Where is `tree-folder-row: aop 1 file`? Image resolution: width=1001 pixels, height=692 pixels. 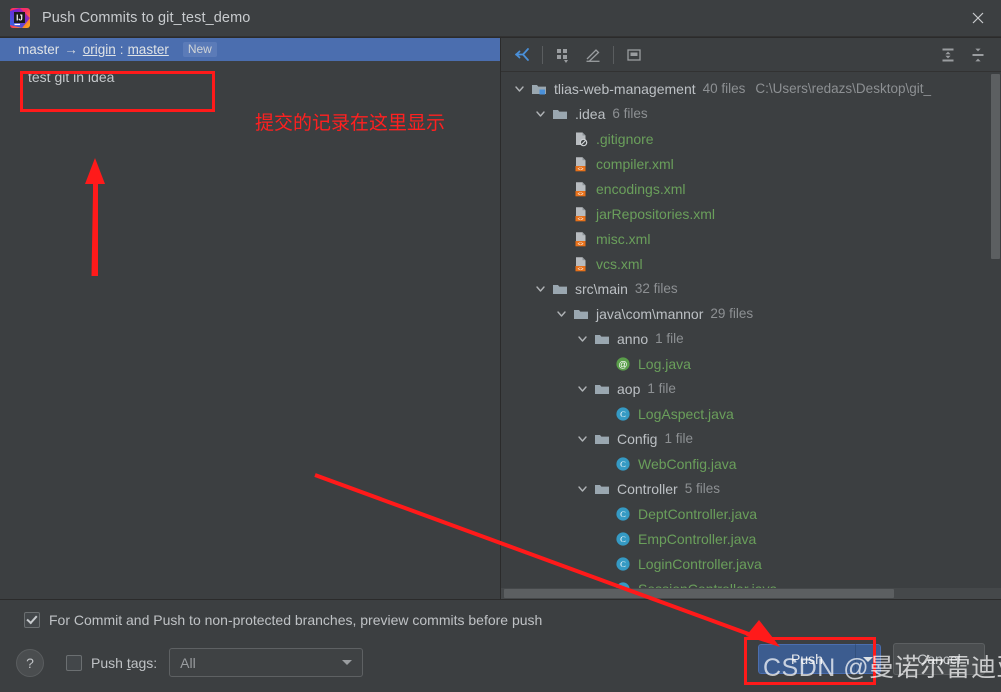
tree-folder-row: aop 1 file is located at coordinates (751, 388).